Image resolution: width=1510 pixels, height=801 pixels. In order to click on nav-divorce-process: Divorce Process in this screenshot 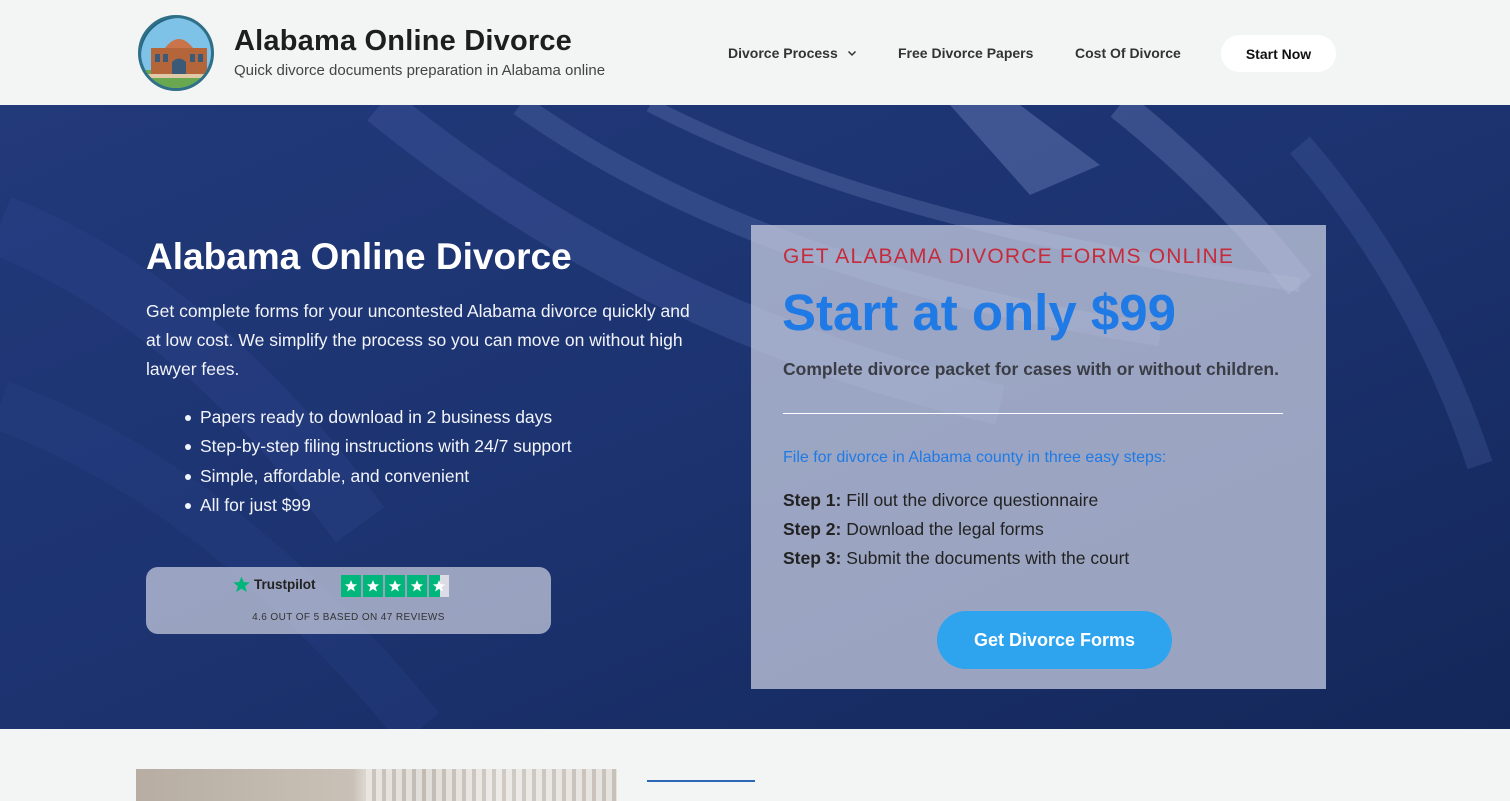, I will do `click(793, 53)`.